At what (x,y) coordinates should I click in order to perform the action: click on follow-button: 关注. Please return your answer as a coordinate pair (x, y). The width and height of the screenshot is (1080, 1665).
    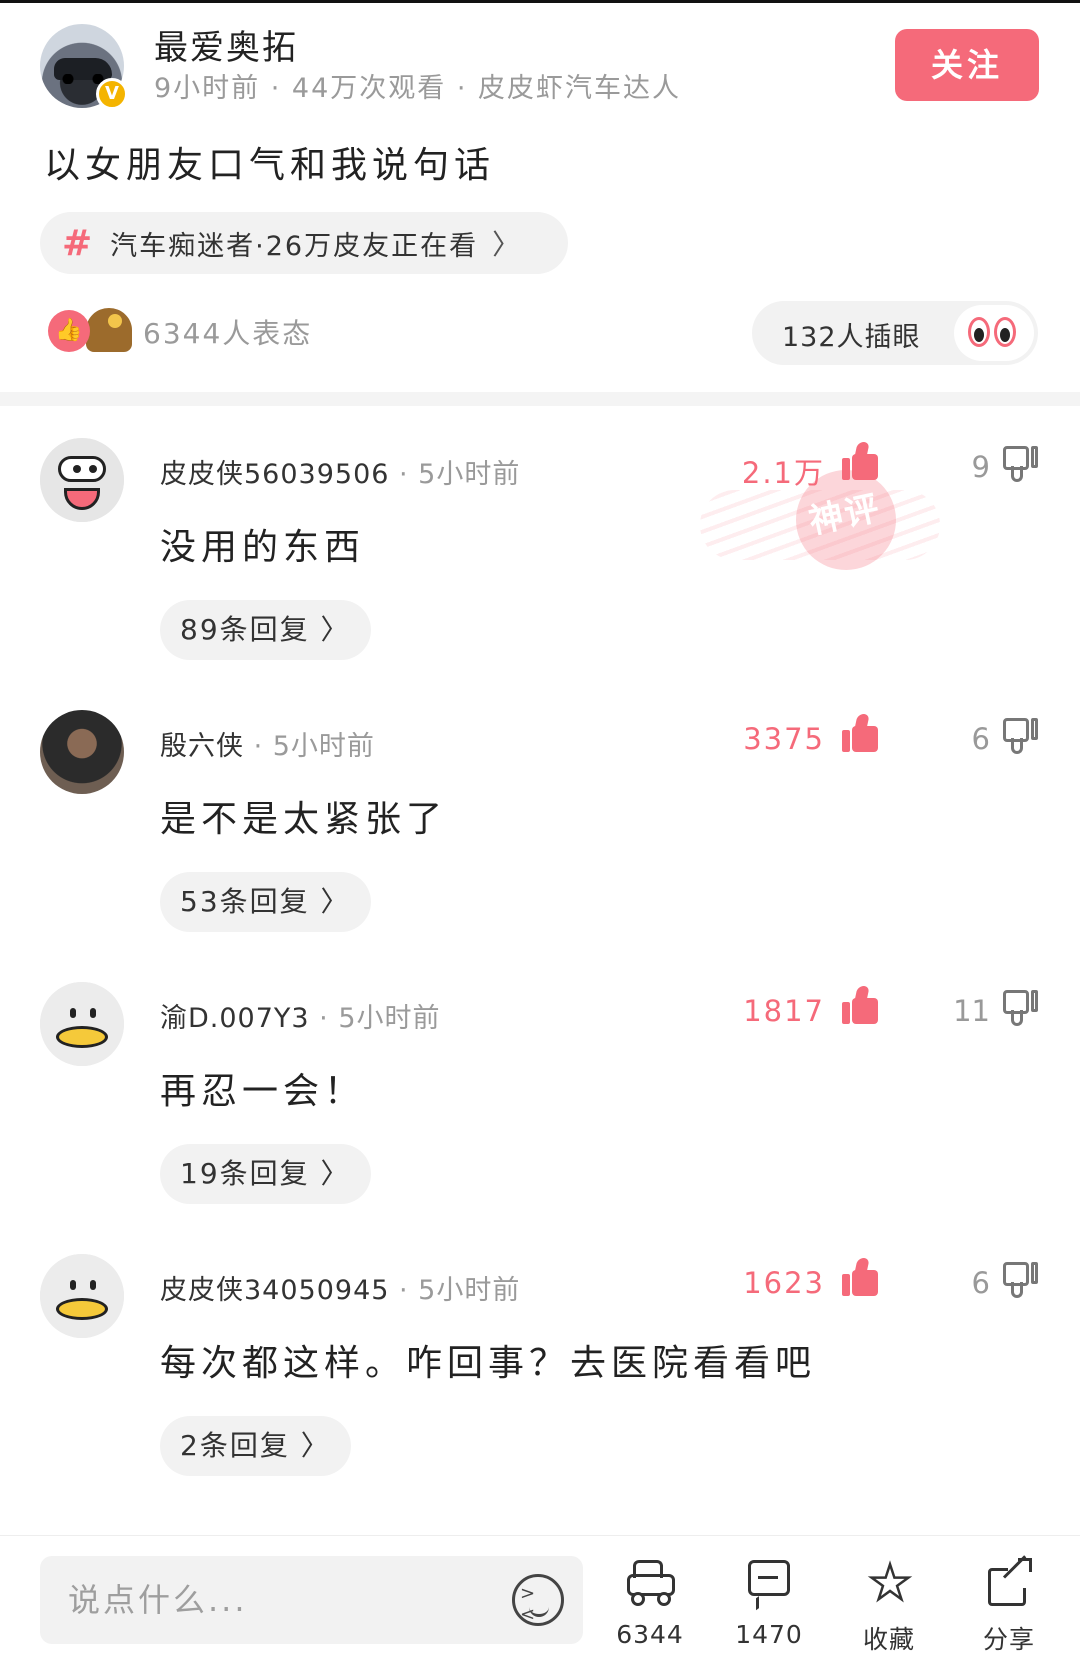
    Looking at the image, I should click on (967, 65).